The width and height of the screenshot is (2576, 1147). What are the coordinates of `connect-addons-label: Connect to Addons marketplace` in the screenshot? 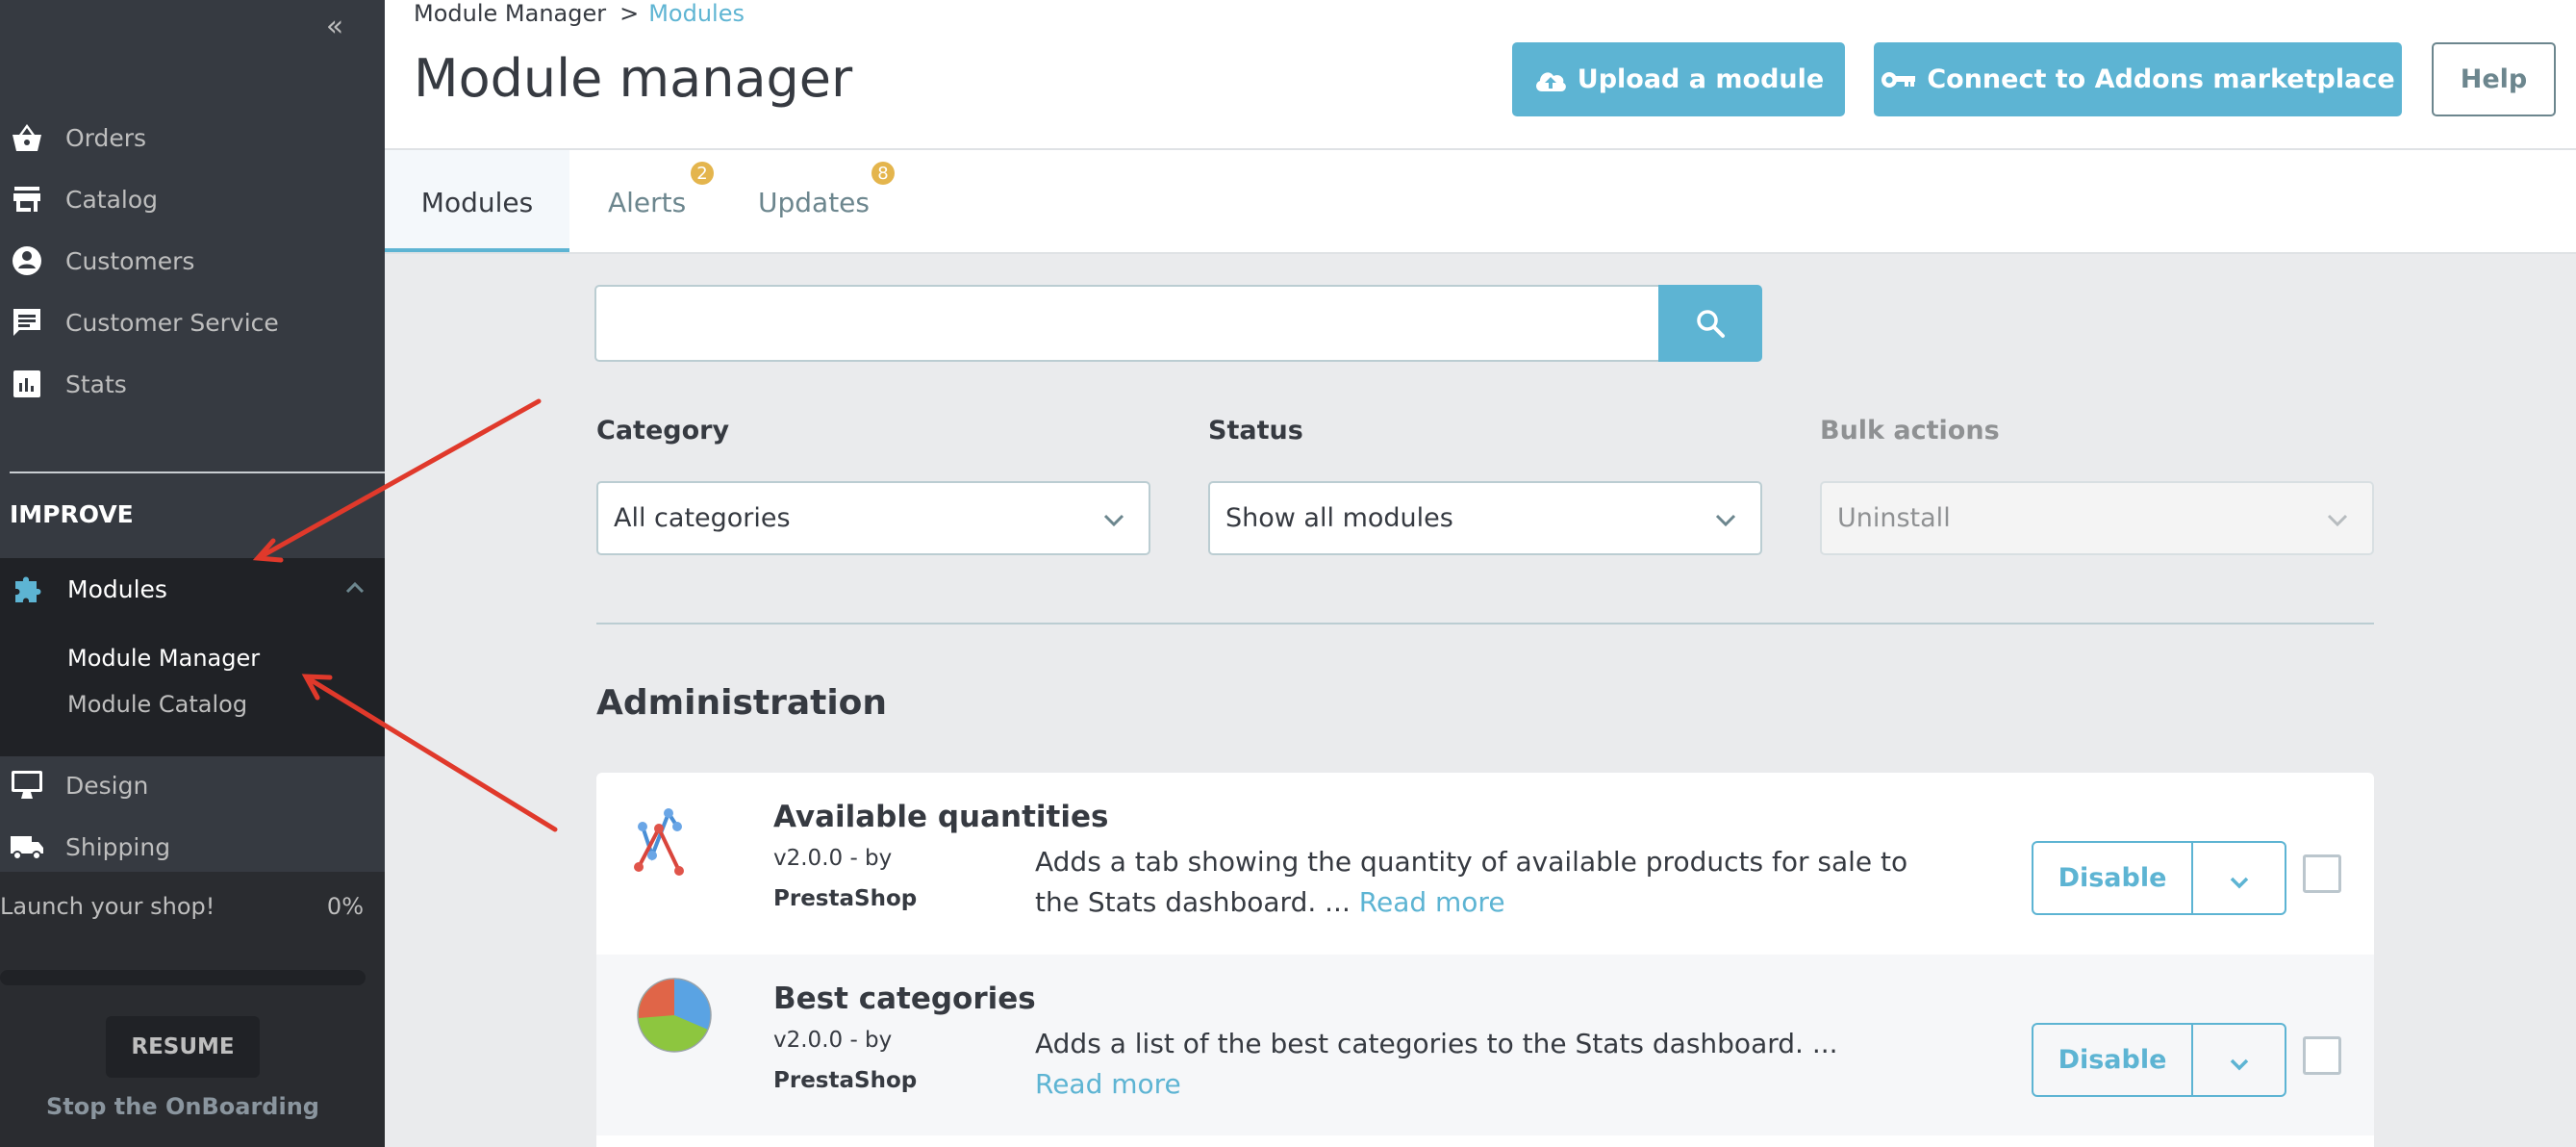 It's located at (2161, 79).